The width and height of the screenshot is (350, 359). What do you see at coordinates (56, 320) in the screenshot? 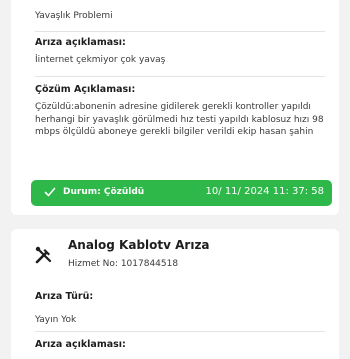
I see `fault-type-value: Yayın Yok` at bounding box center [56, 320].